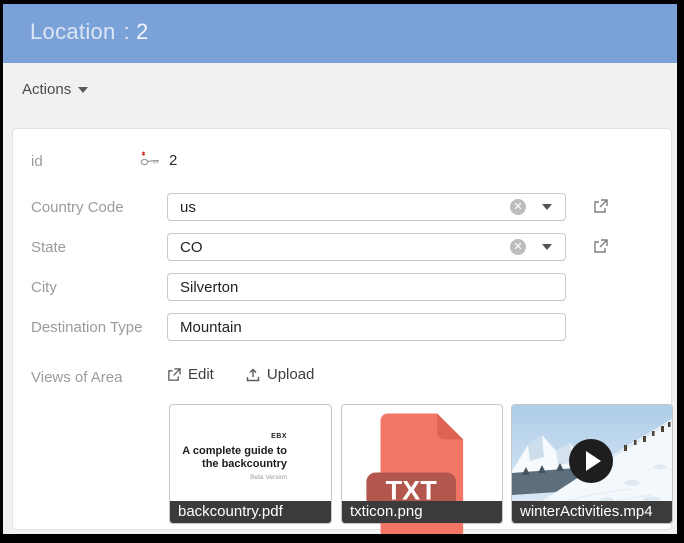 The height and width of the screenshot is (543, 684). I want to click on country-code-input, so click(366, 207).